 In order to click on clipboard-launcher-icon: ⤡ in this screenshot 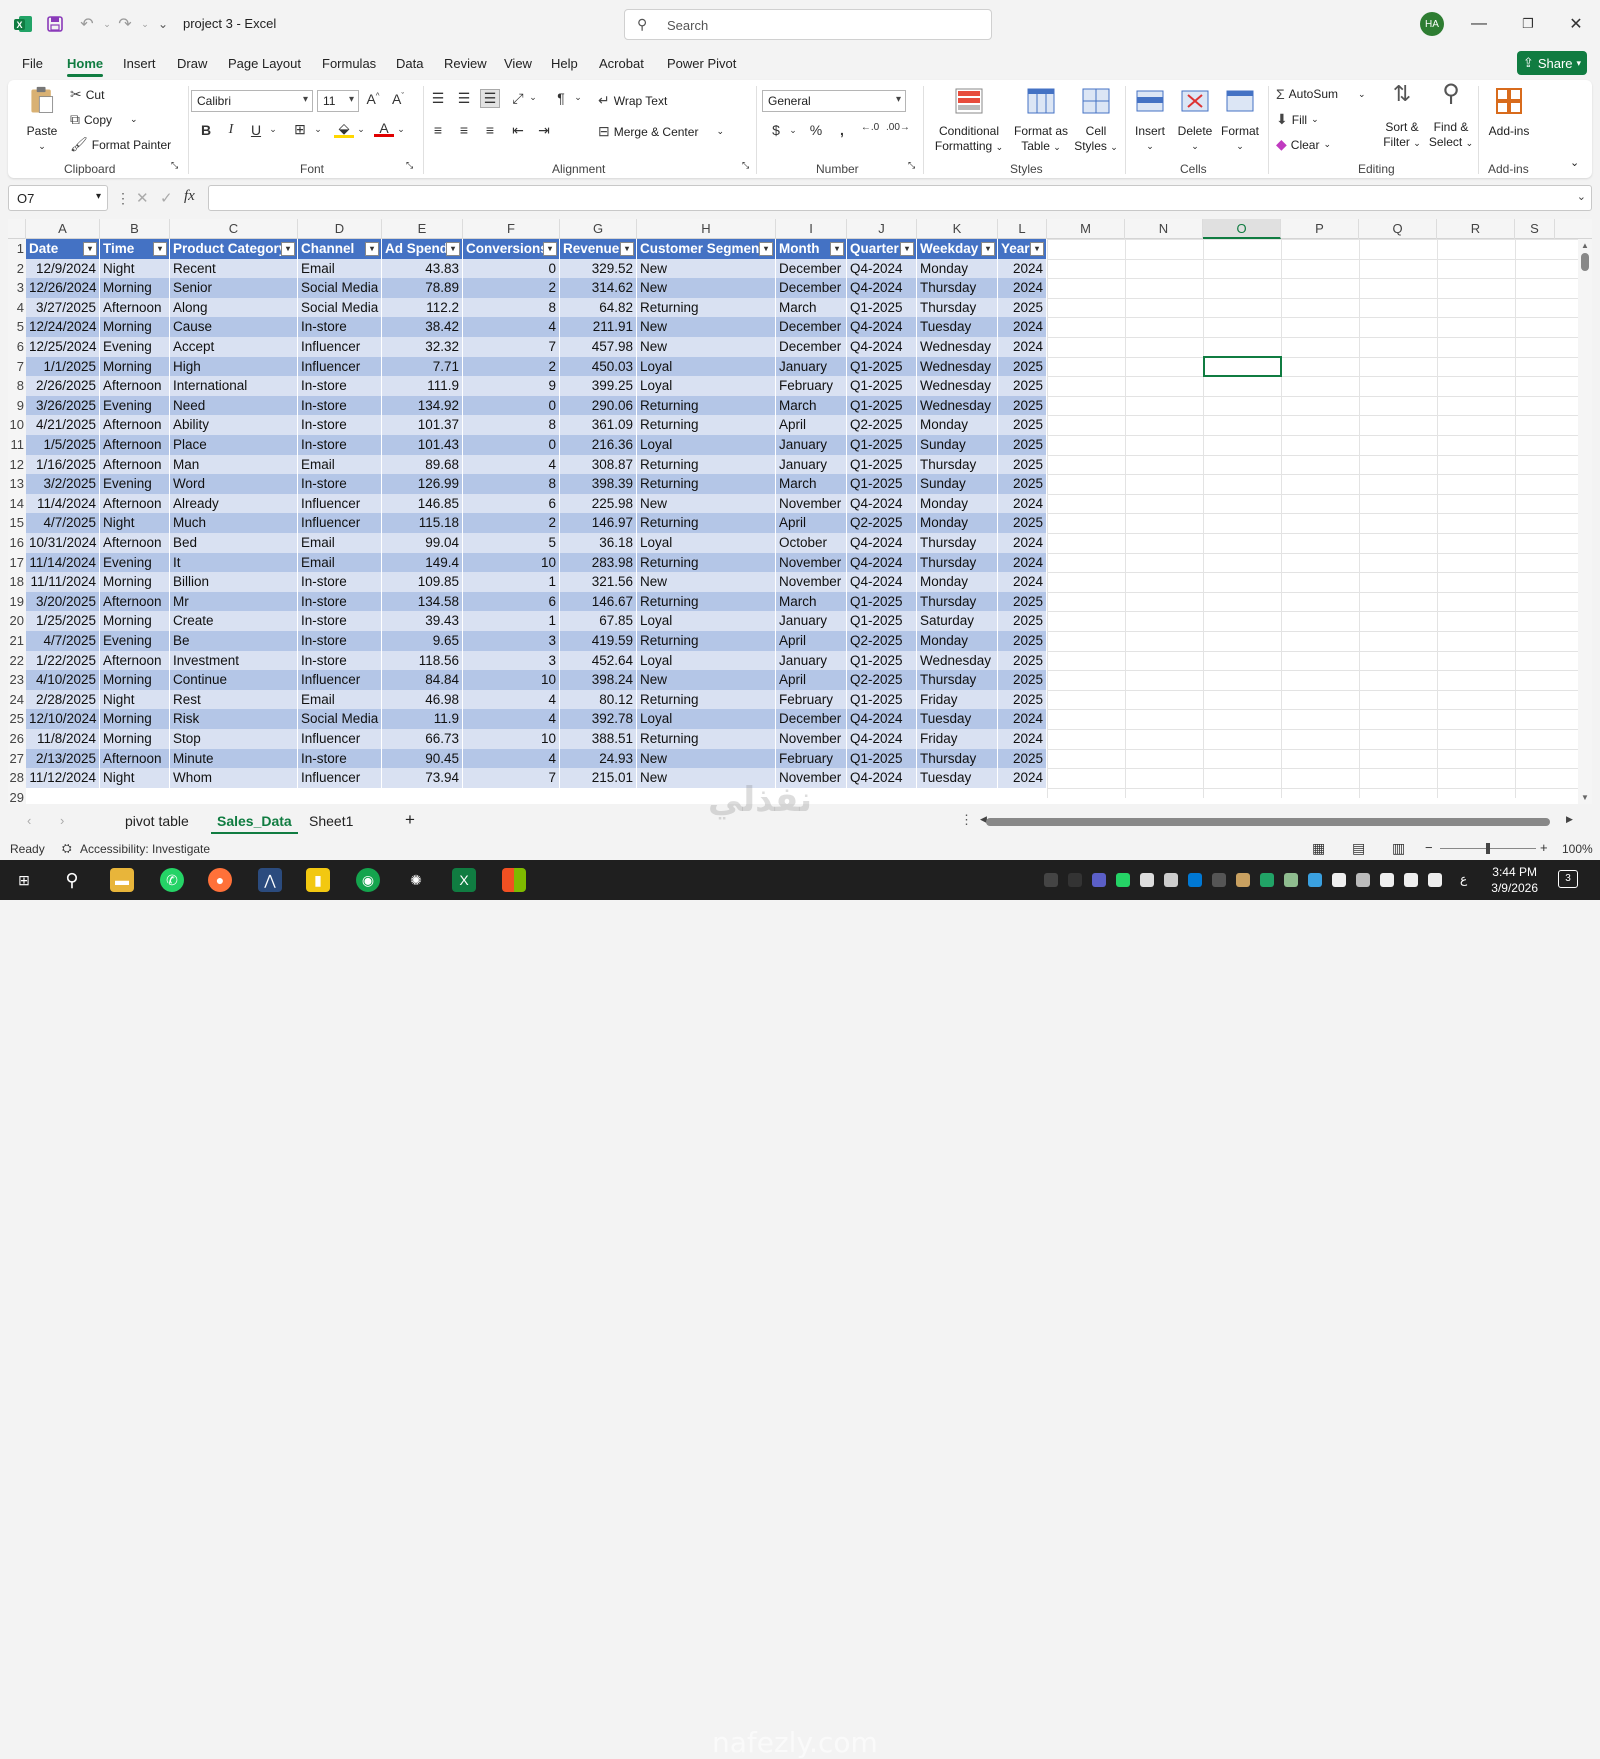, I will do `click(174, 165)`.